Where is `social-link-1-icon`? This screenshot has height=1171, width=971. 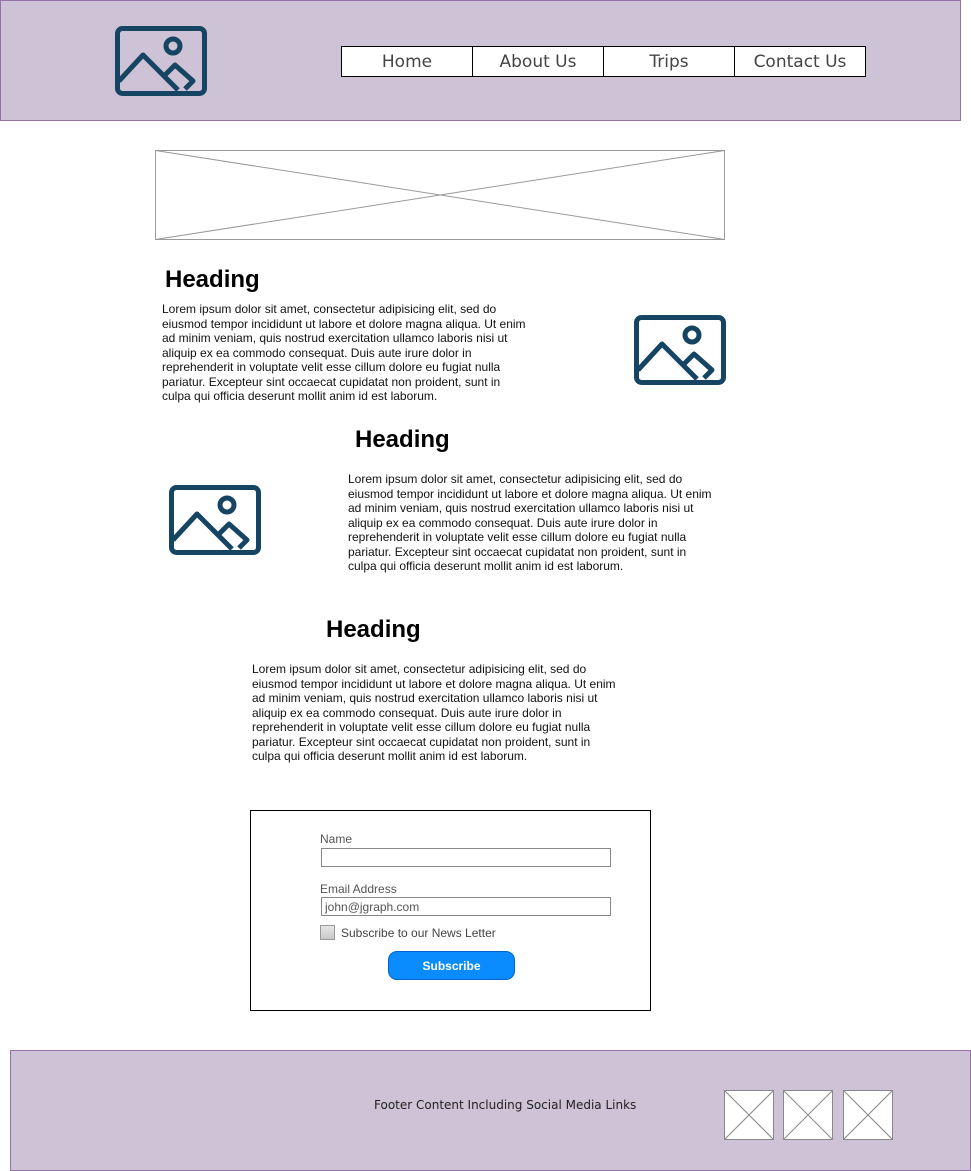
social-link-1-icon is located at coordinates (749, 1115).